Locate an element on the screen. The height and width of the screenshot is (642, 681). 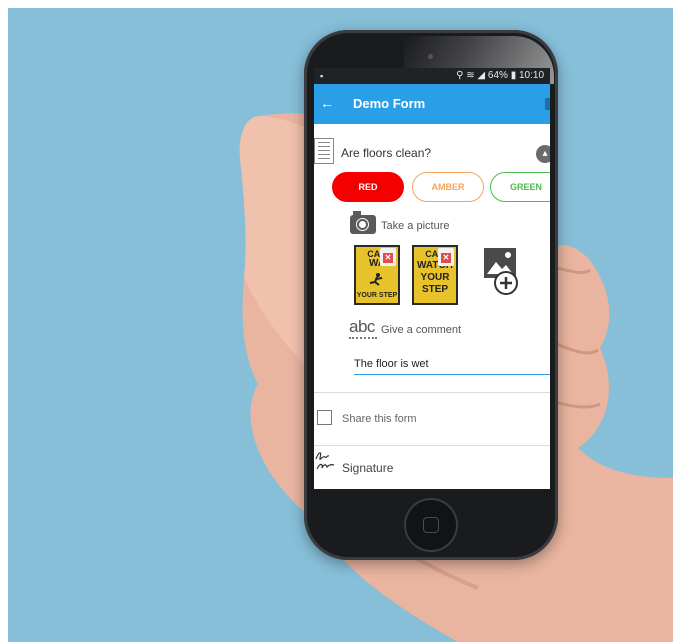
notification-indicator: ▪ is located at coordinates (322, 76).